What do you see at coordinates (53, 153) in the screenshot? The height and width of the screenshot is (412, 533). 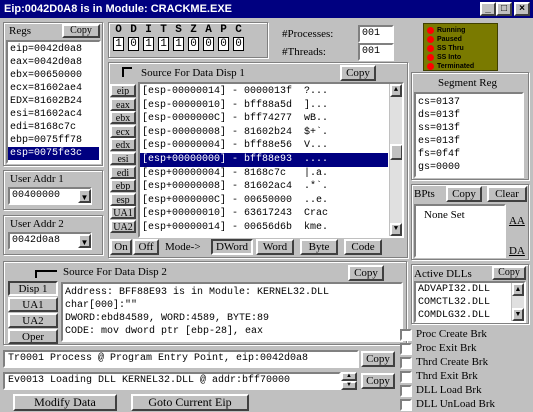 I see `register-item: esp=0075fe3c` at bounding box center [53, 153].